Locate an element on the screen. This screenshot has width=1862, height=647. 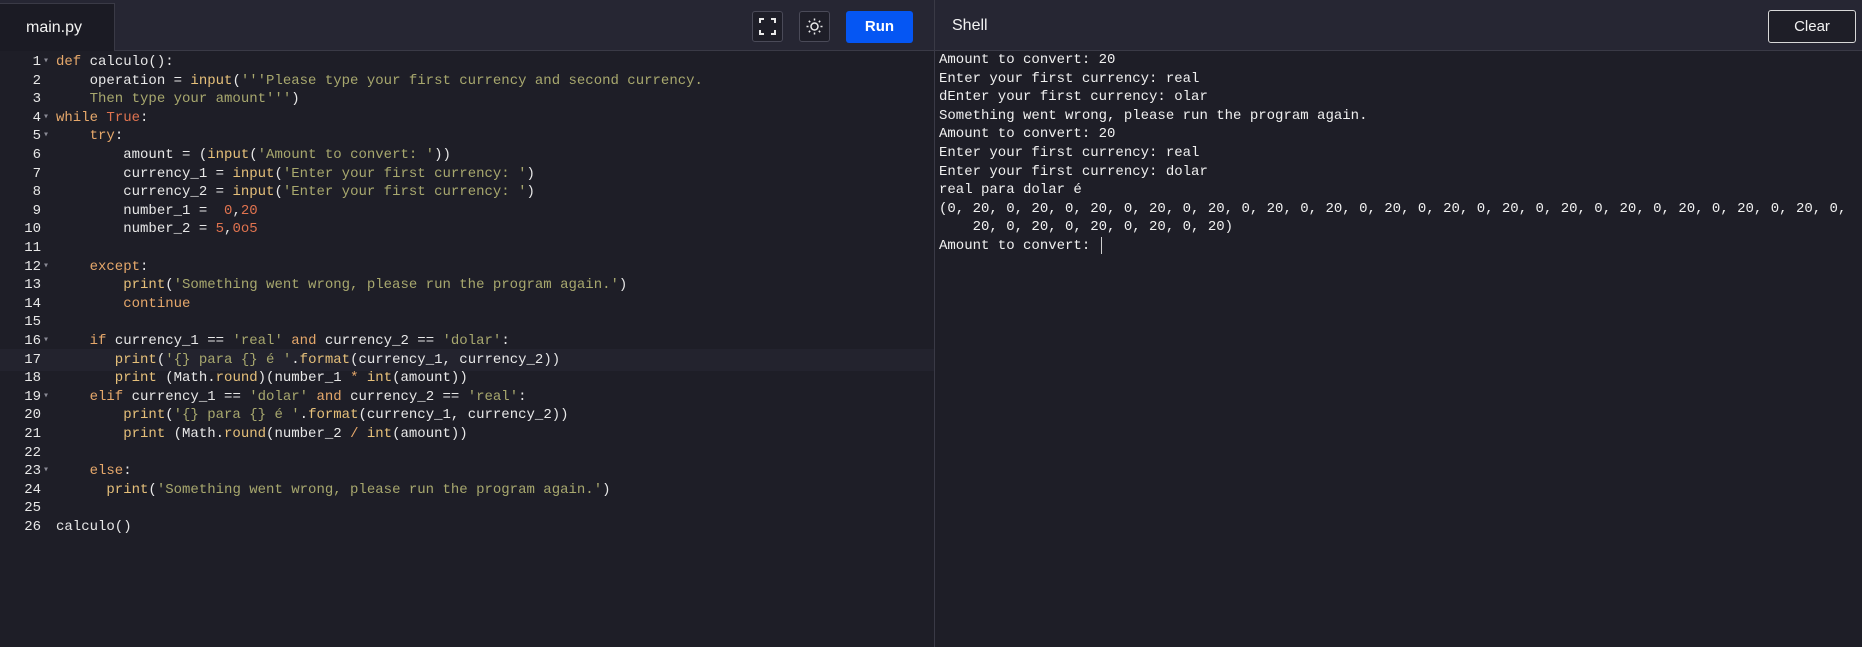
code-token: continue is located at coordinates (123, 303).